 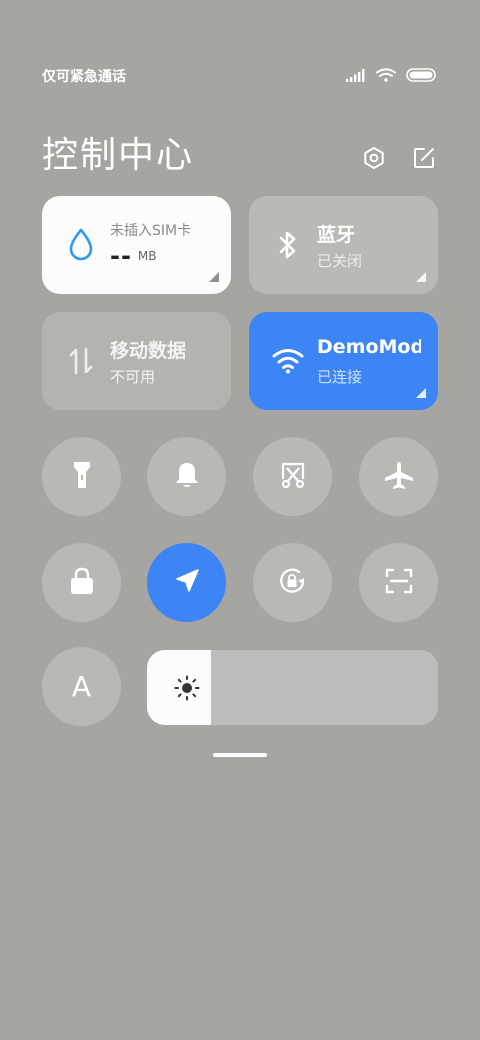 I want to click on home-indicator, so click(x=240, y=755).